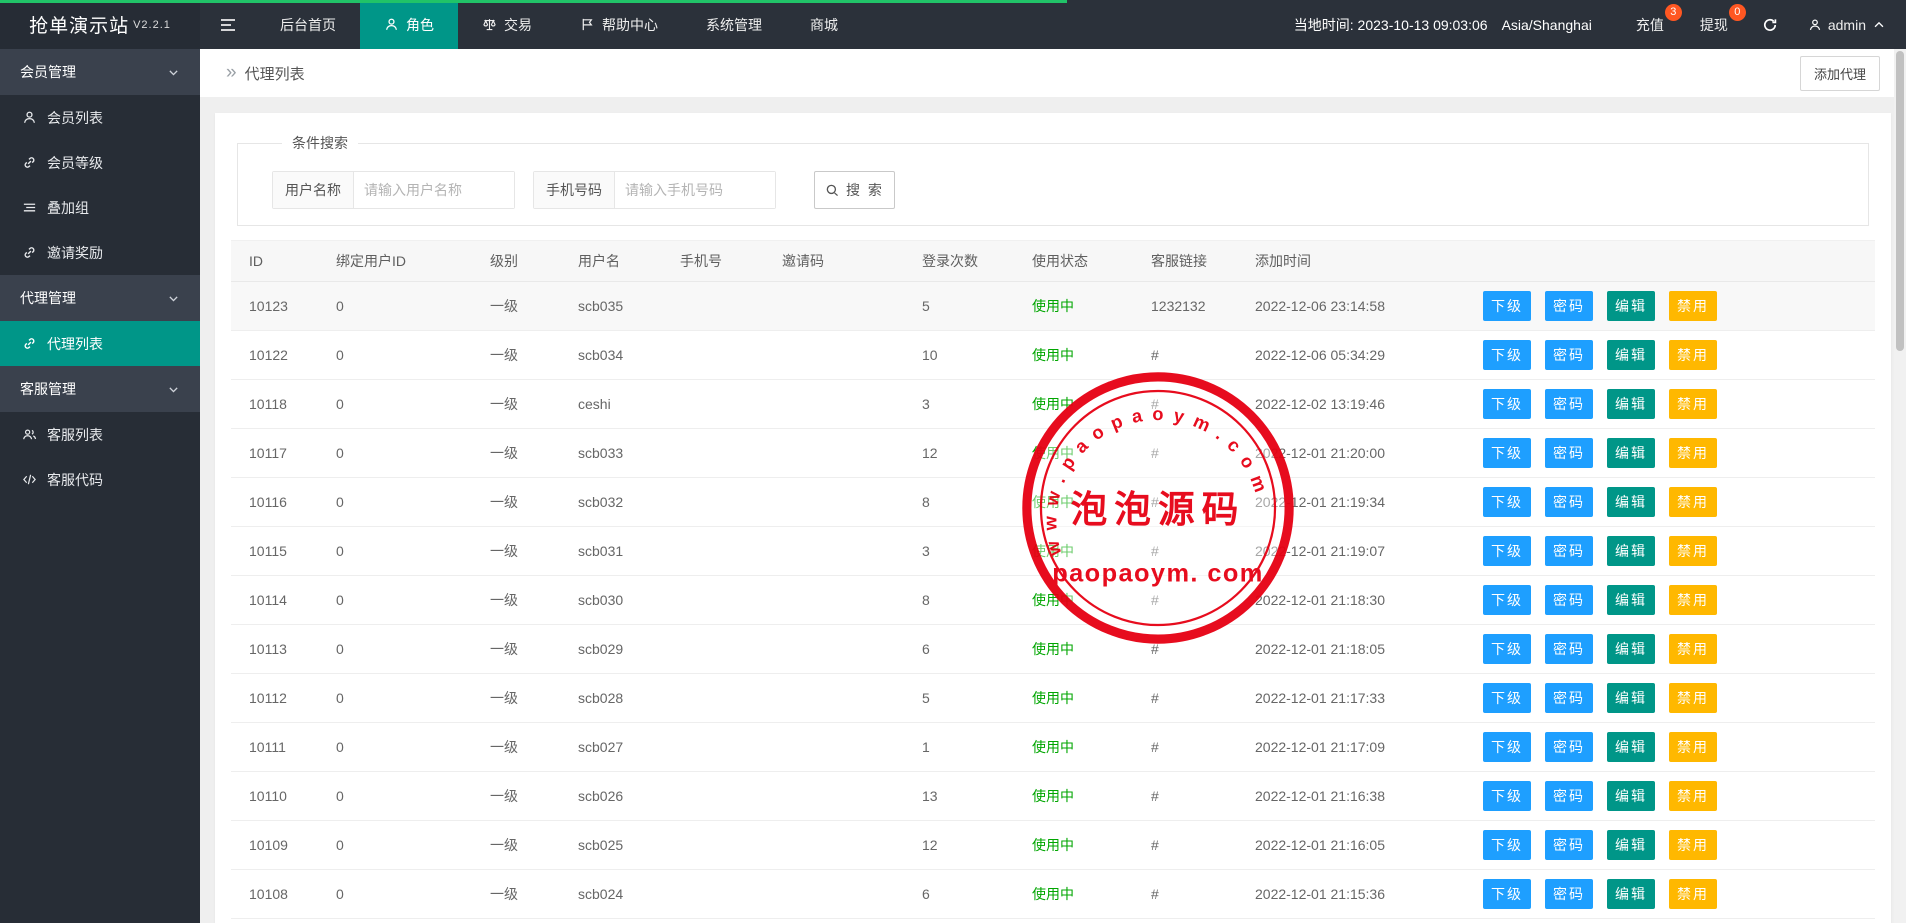  Describe the element at coordinates (100, 117) in the screenshot. I see `sidebar-item-member-list: 会员列表` at that location.